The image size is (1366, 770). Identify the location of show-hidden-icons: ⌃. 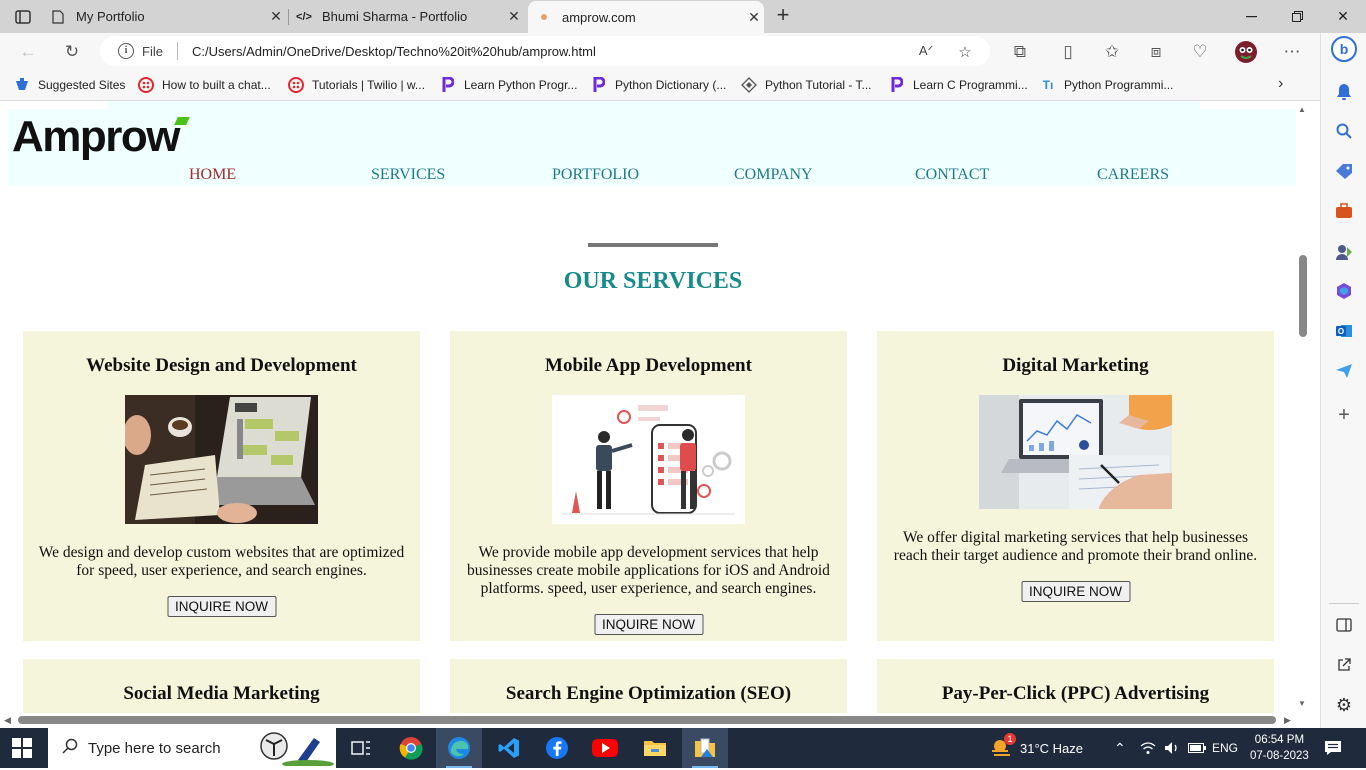
(1120, 748).